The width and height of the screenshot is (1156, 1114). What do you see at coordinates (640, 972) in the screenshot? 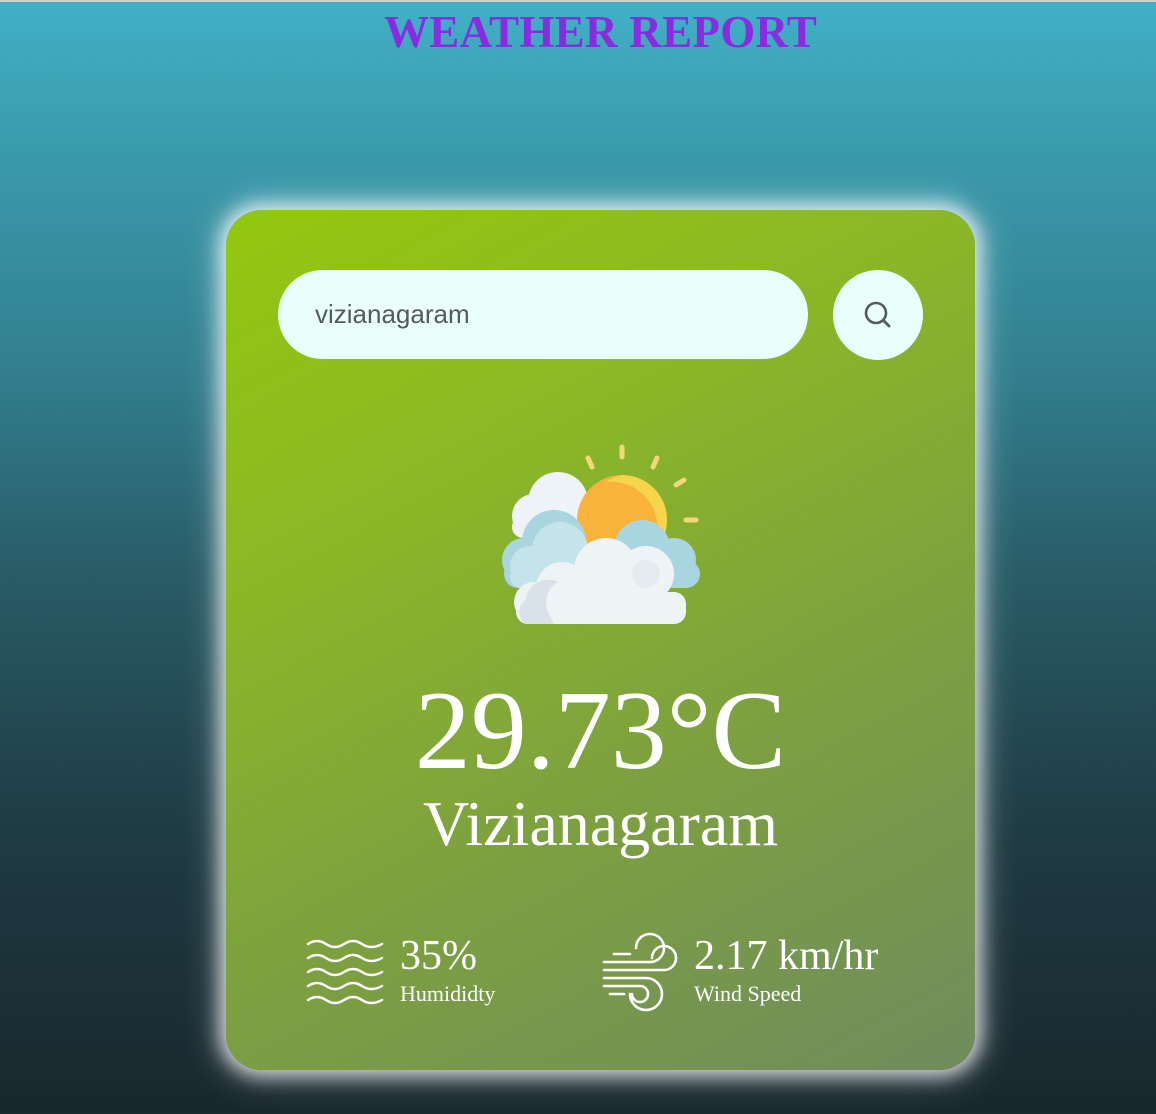
I see `wind-icon` at bounding box center [640, 972].